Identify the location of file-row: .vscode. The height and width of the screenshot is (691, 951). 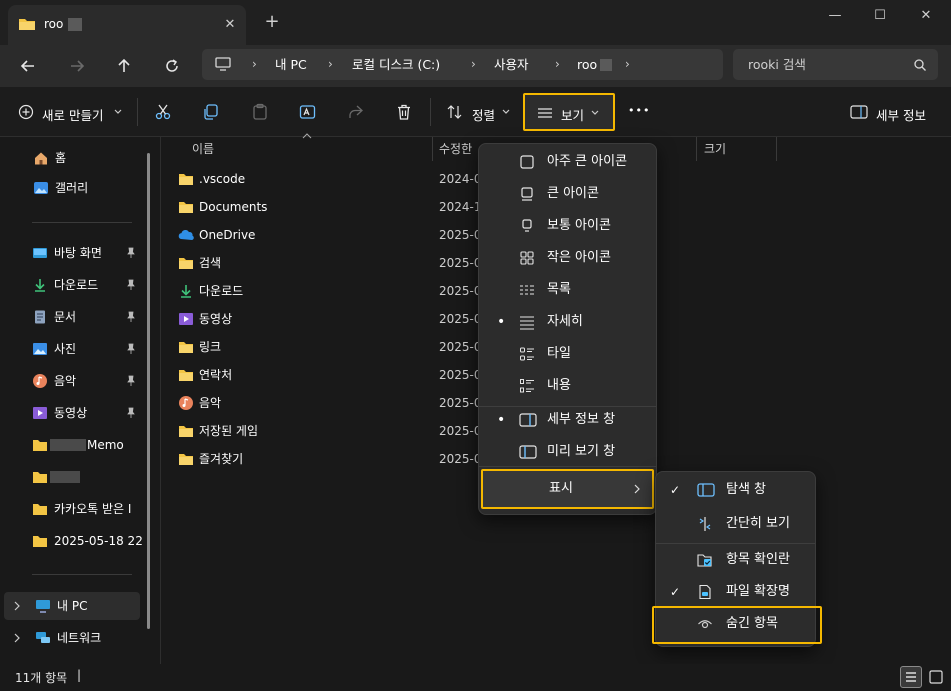
(303, 179).